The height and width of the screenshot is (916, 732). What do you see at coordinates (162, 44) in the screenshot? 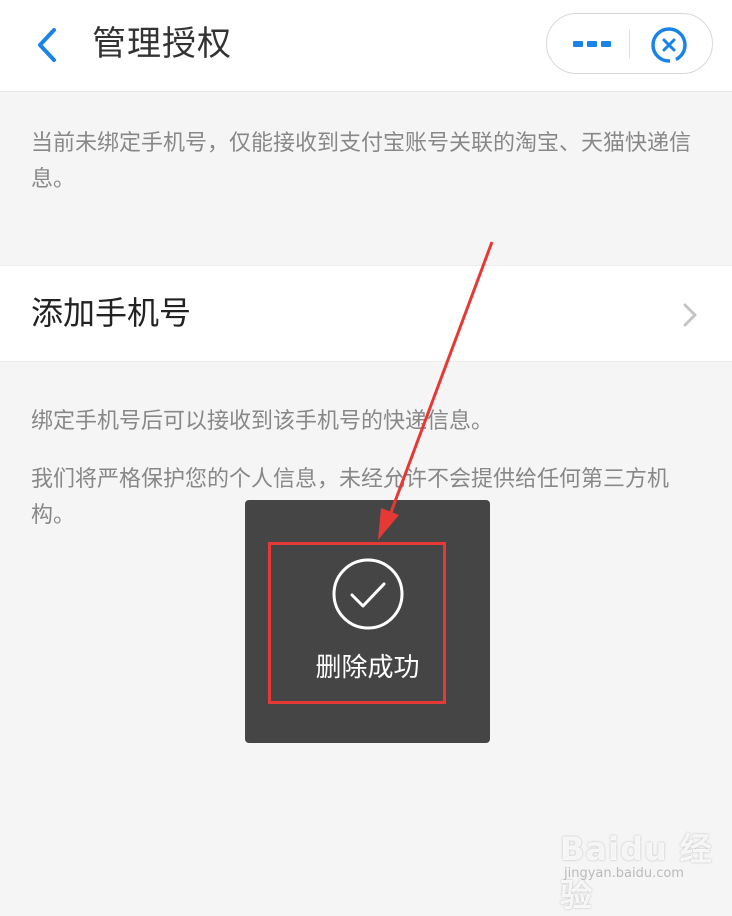
I see `page-title: 管理授权` at bounding box center [162, 44].